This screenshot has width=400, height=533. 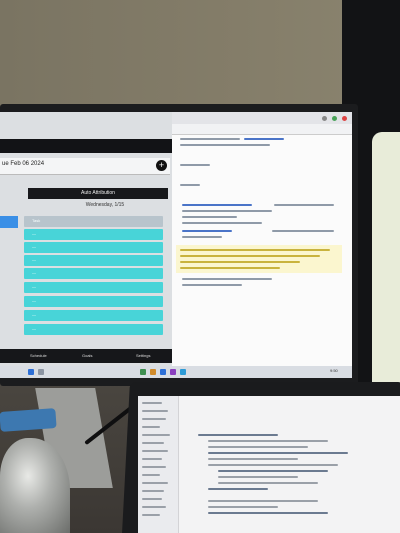 What do you see at coordinates (31, 372) in the screenshot?
I see `windows-start-icon` at bounding box center [31, 372].